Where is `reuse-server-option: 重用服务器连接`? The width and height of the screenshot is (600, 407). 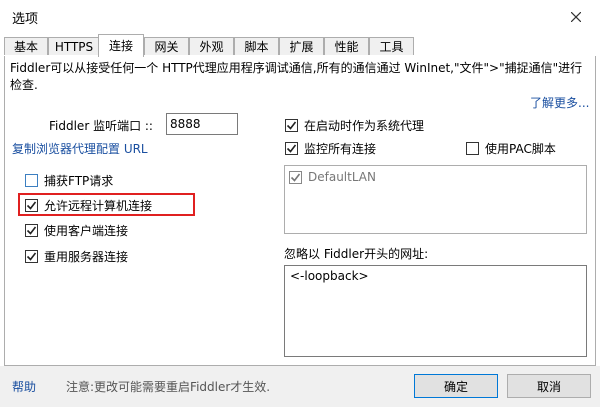 reuse-server-option: 重用服务器连接 is located at coordinates (76, 256).